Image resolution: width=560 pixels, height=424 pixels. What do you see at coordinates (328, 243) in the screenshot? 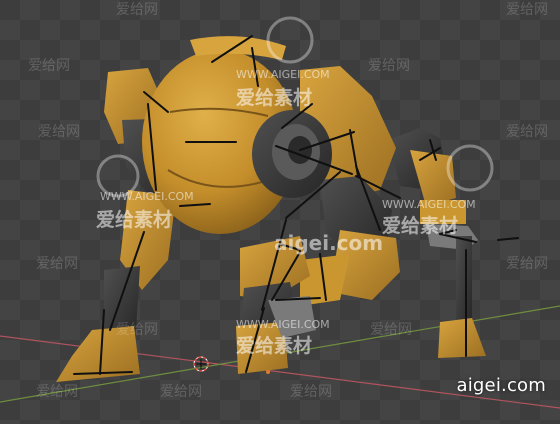
I see `watermark-short-mid: aigei.com` at bounding box center [328, 243].